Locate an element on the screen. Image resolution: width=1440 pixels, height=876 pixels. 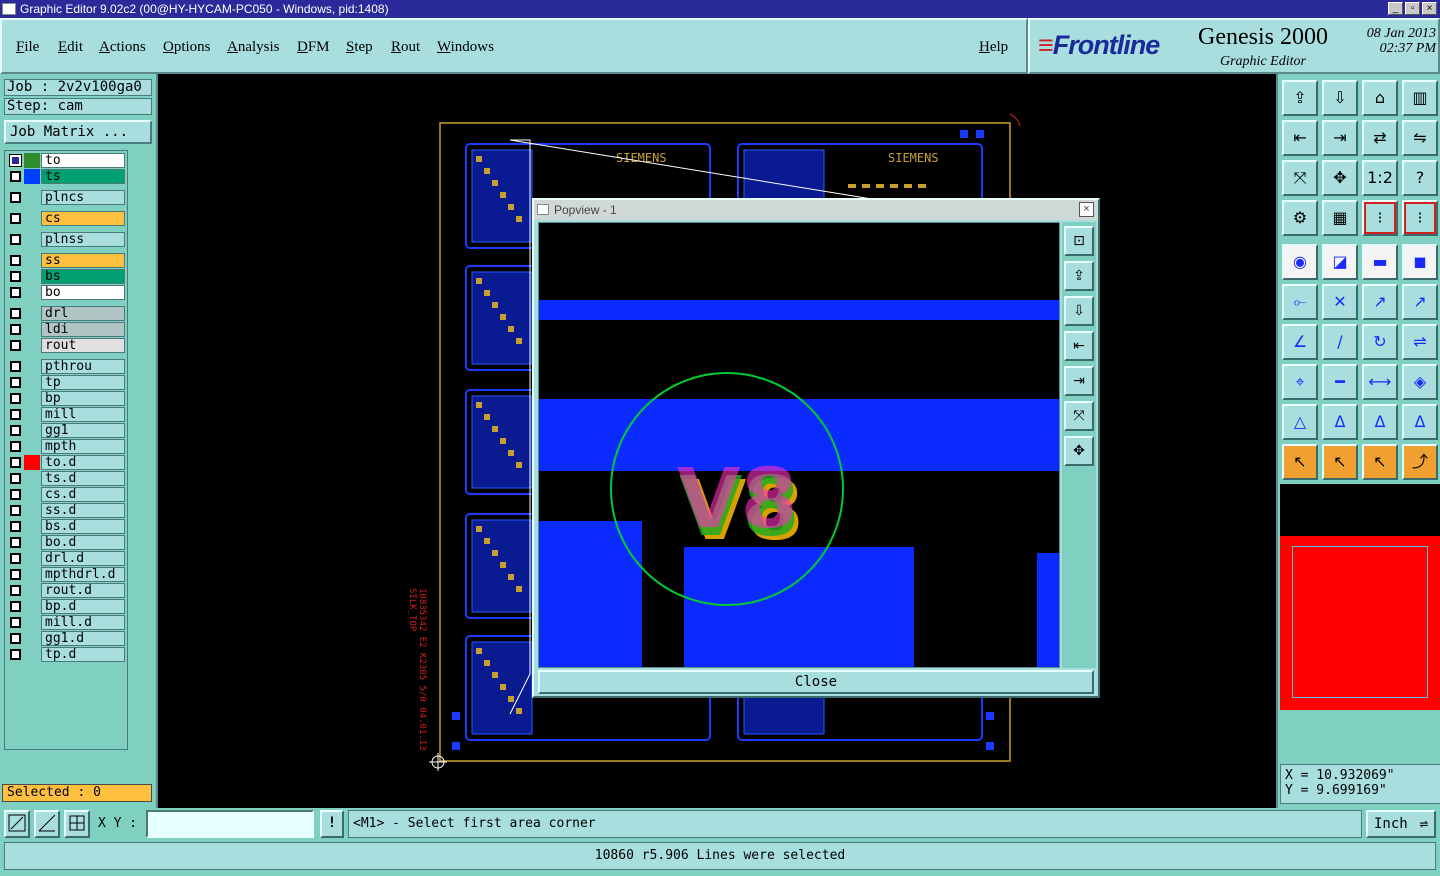
layer-name: bo is located at coordinates (83, 292).